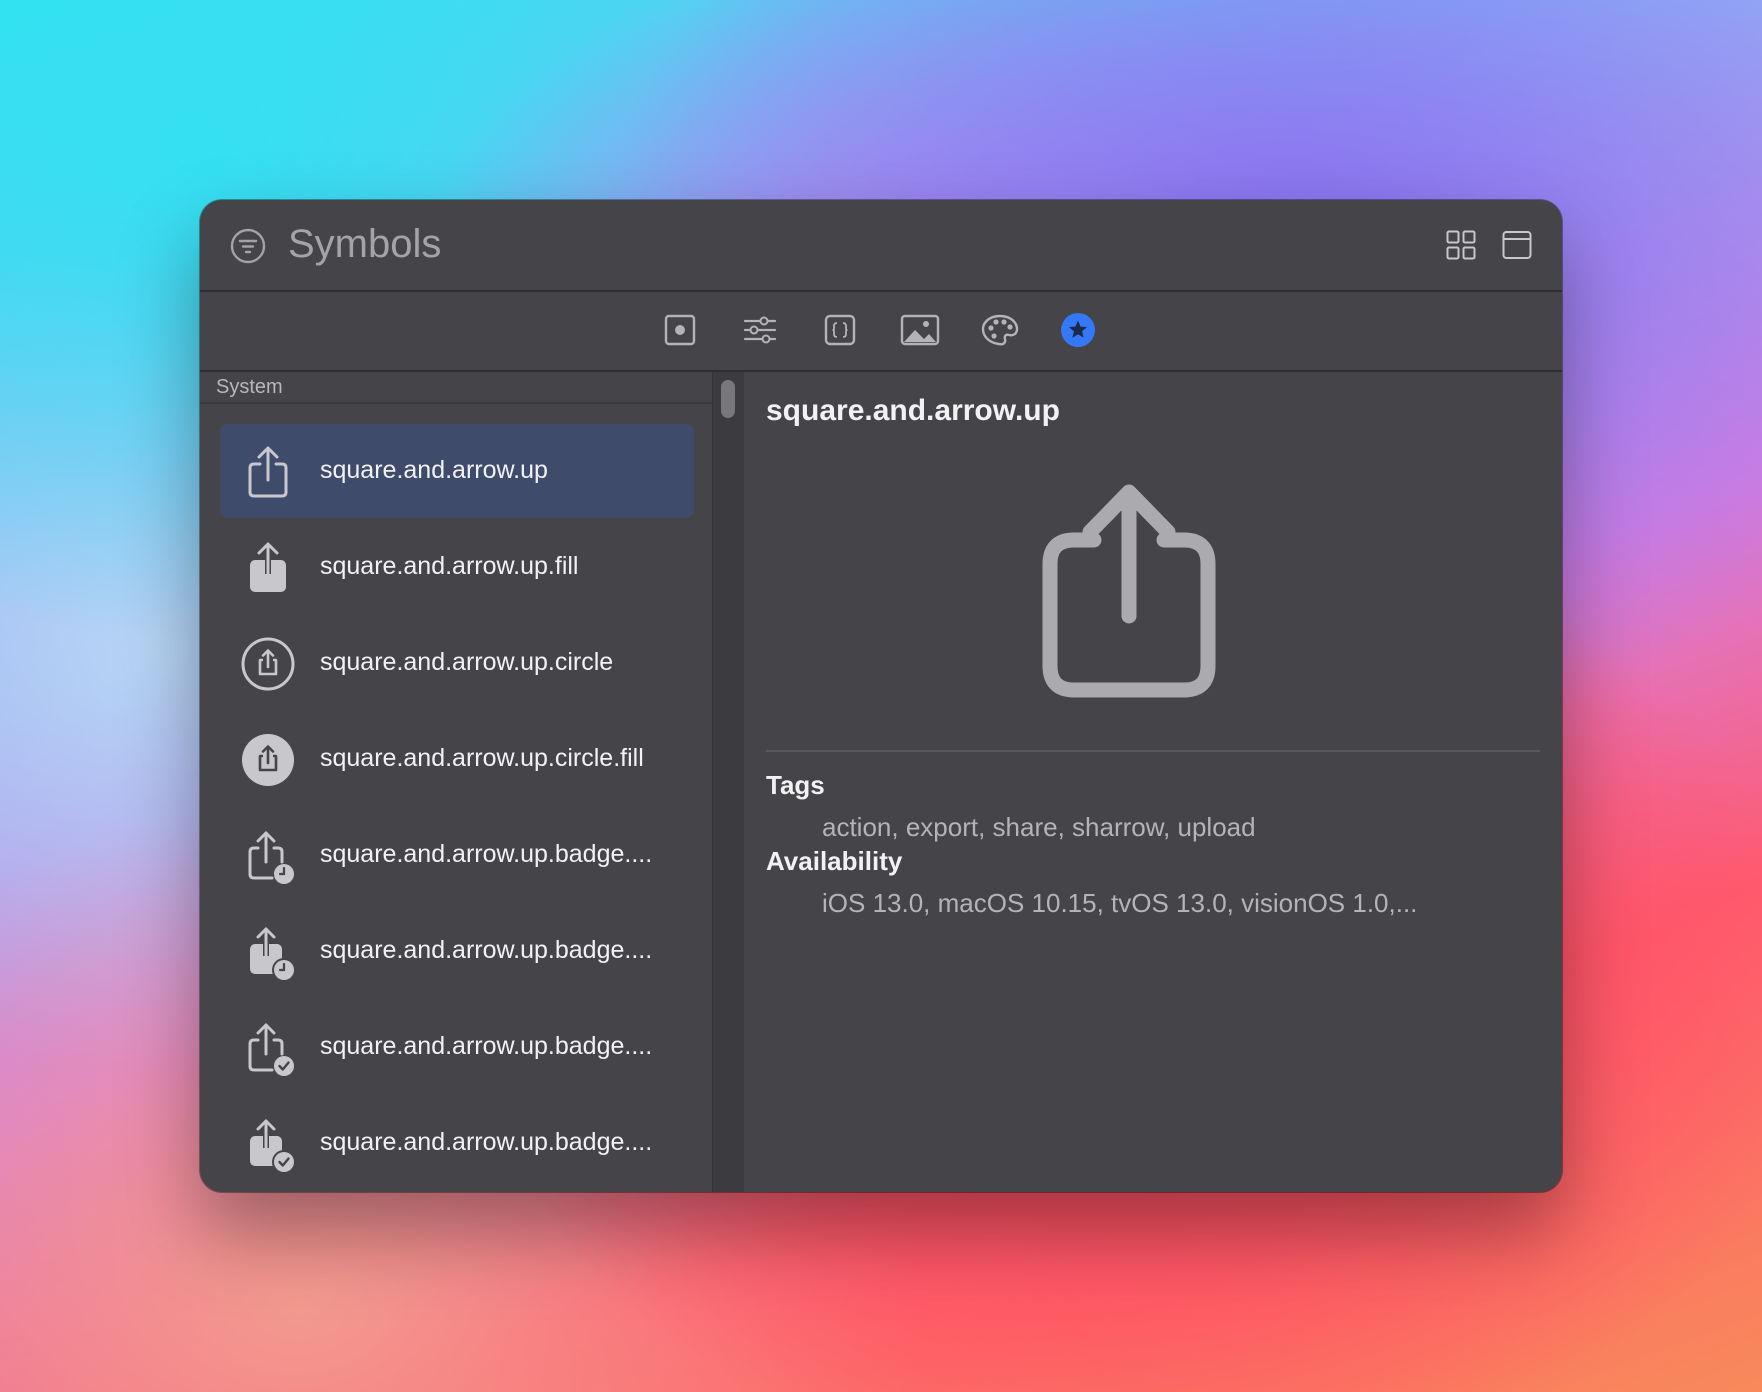 The width and height of the screenshot is (1762, 1392). What do you see at coordinates (268, 760) in the screenshot?
I see `share-circle-fill-icon` at bounding box center [268, 760].